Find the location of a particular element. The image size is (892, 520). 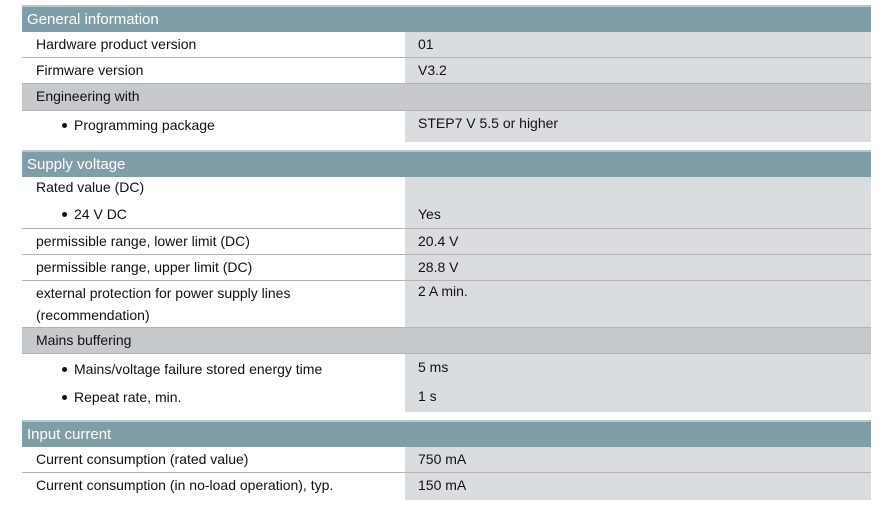

spec-label-cell: 24 V DC is located at coordinates (213, 214).